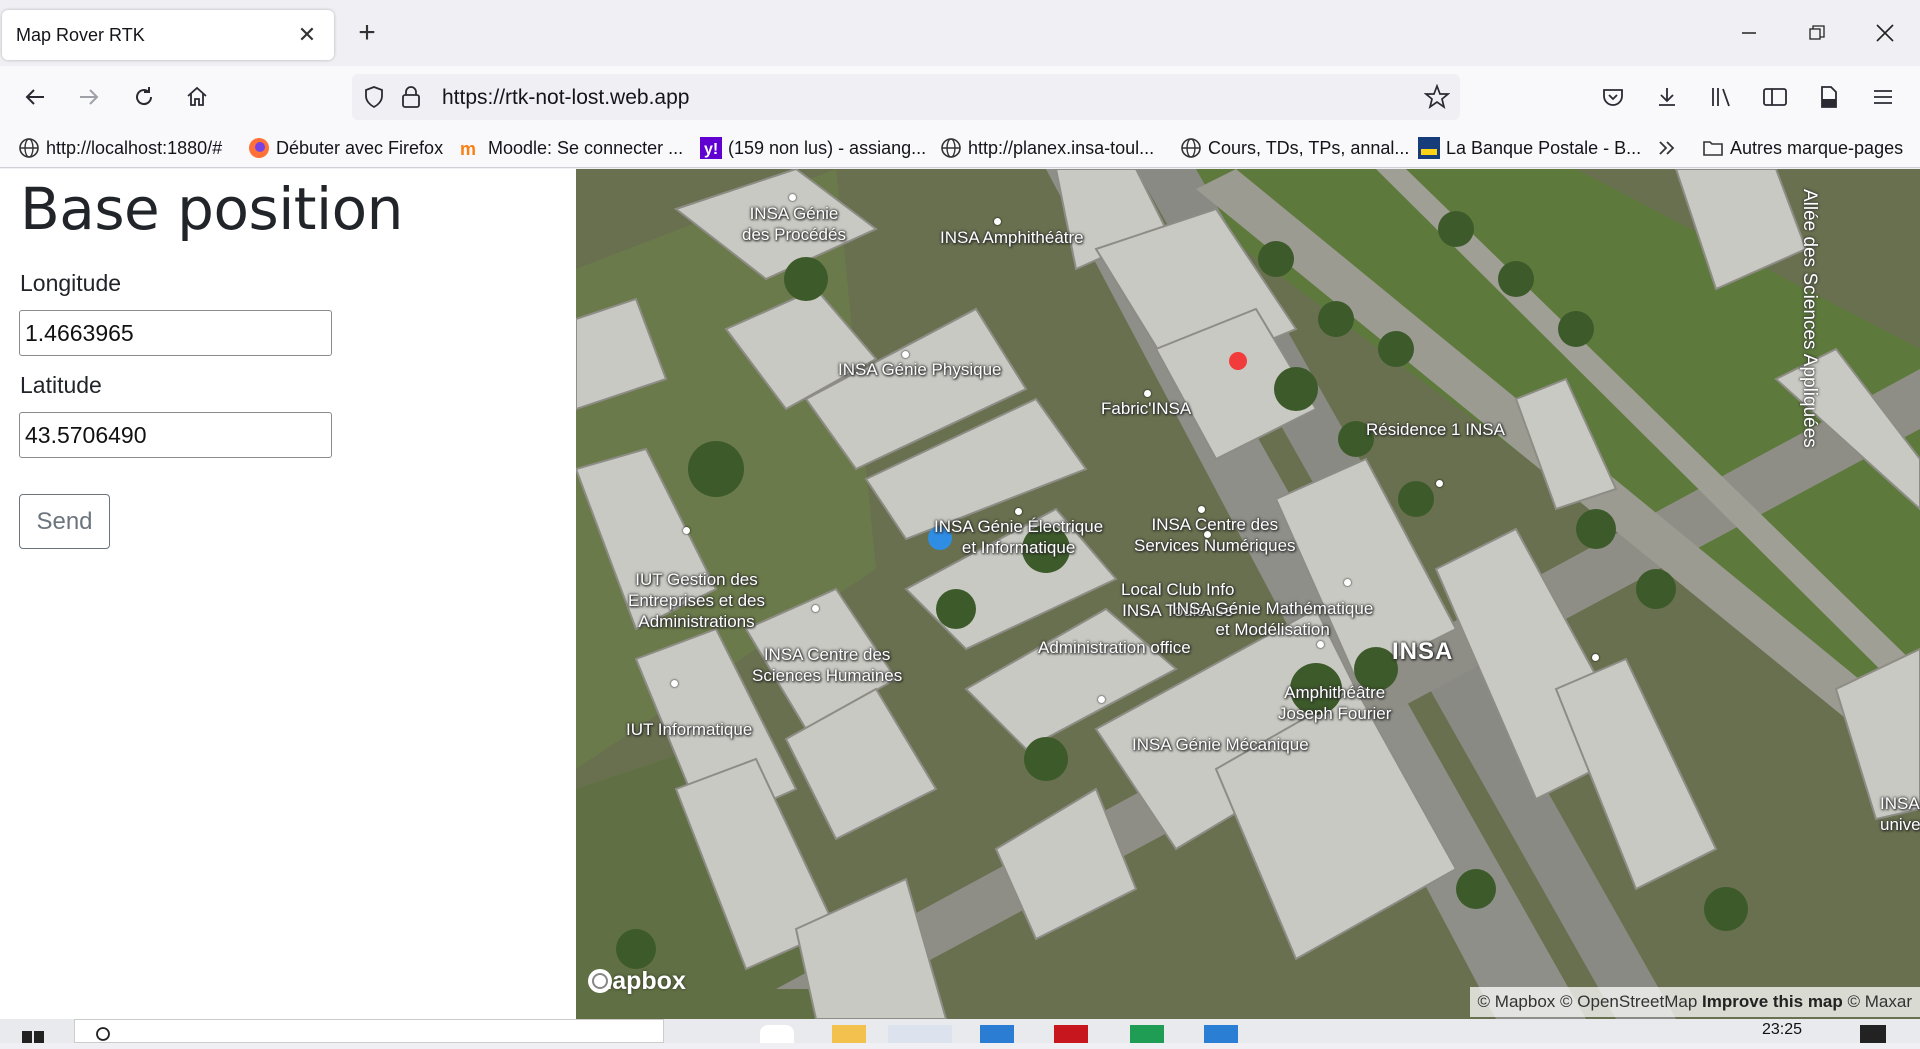 The height and width of the screenshot is (1049, 1920). What do you see at coordinates (374, 99) in the screenshot?
I see `tracking-protection-icon` at bounding box center [374, 99].